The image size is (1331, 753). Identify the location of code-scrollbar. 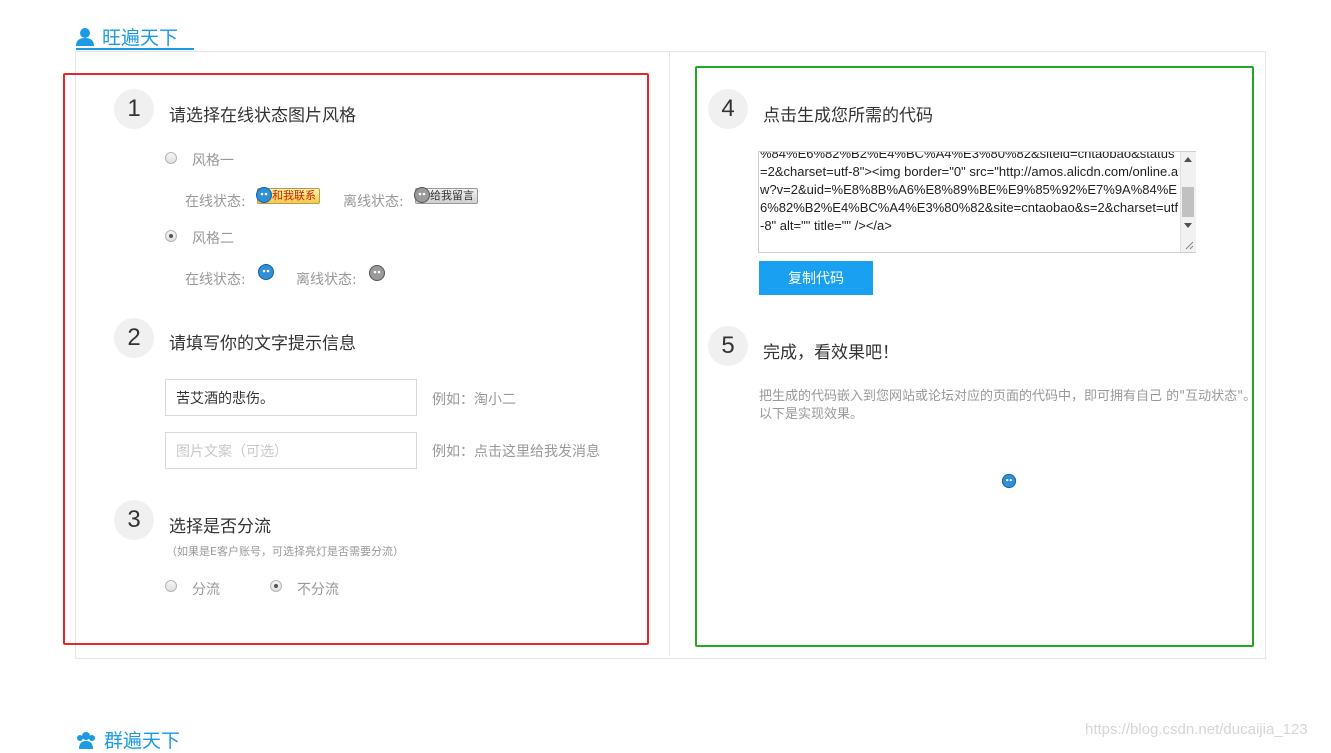
(1188, 202).